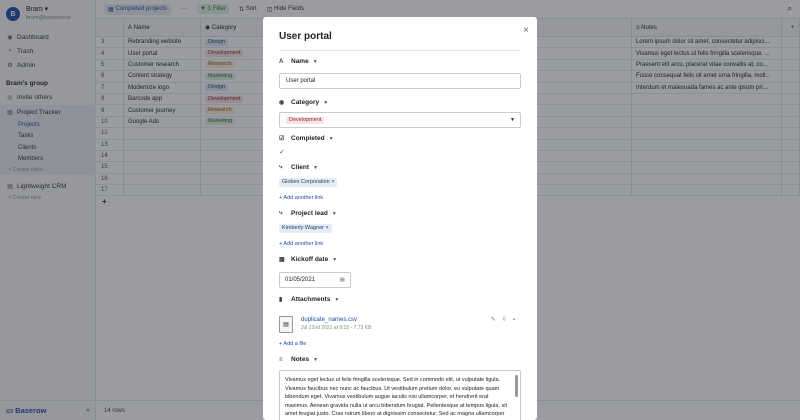 Image resolution: width=800 pixels, height=420 pixels. What do you see at coordinates (281, 300) in the screenshot?
I see `attachment-icon: ▮` at bounding box center [281, 300].